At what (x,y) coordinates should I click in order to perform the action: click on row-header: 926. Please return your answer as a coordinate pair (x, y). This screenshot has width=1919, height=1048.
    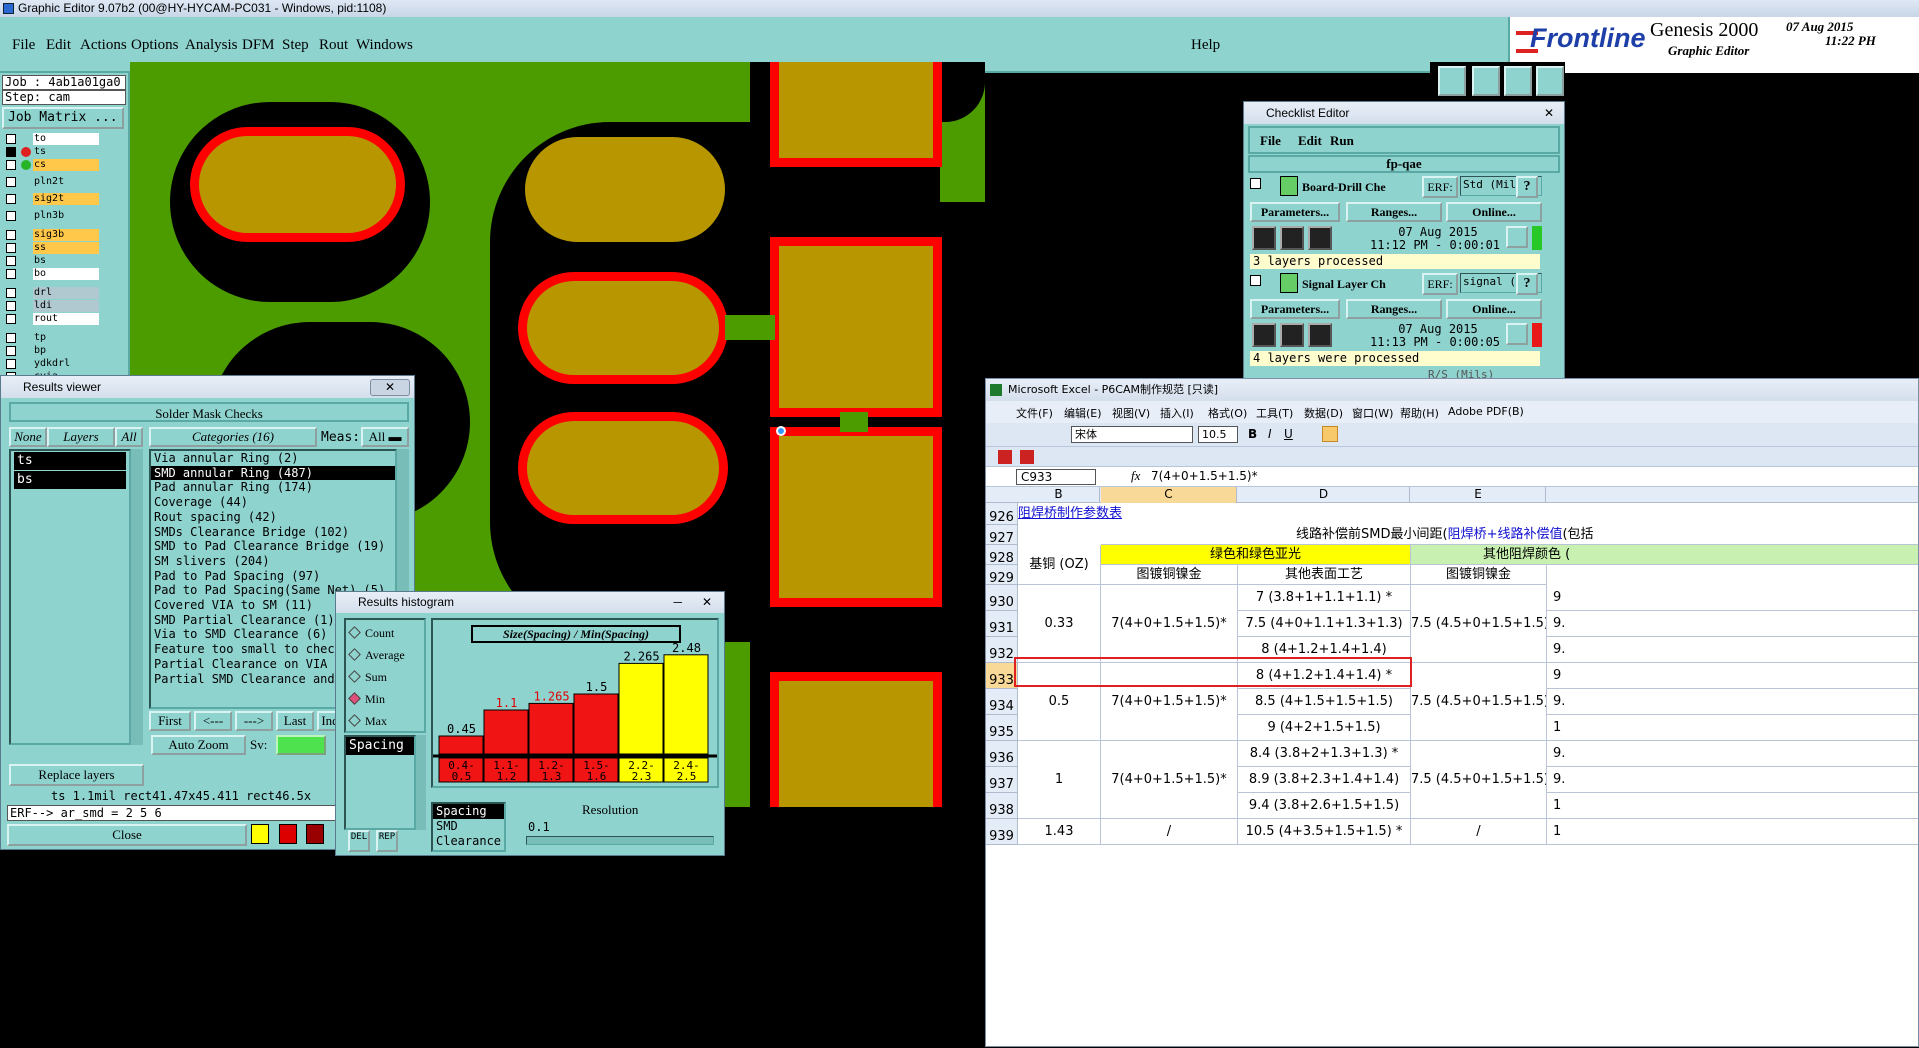
    Looking at the image, I should click on (1002, 514).